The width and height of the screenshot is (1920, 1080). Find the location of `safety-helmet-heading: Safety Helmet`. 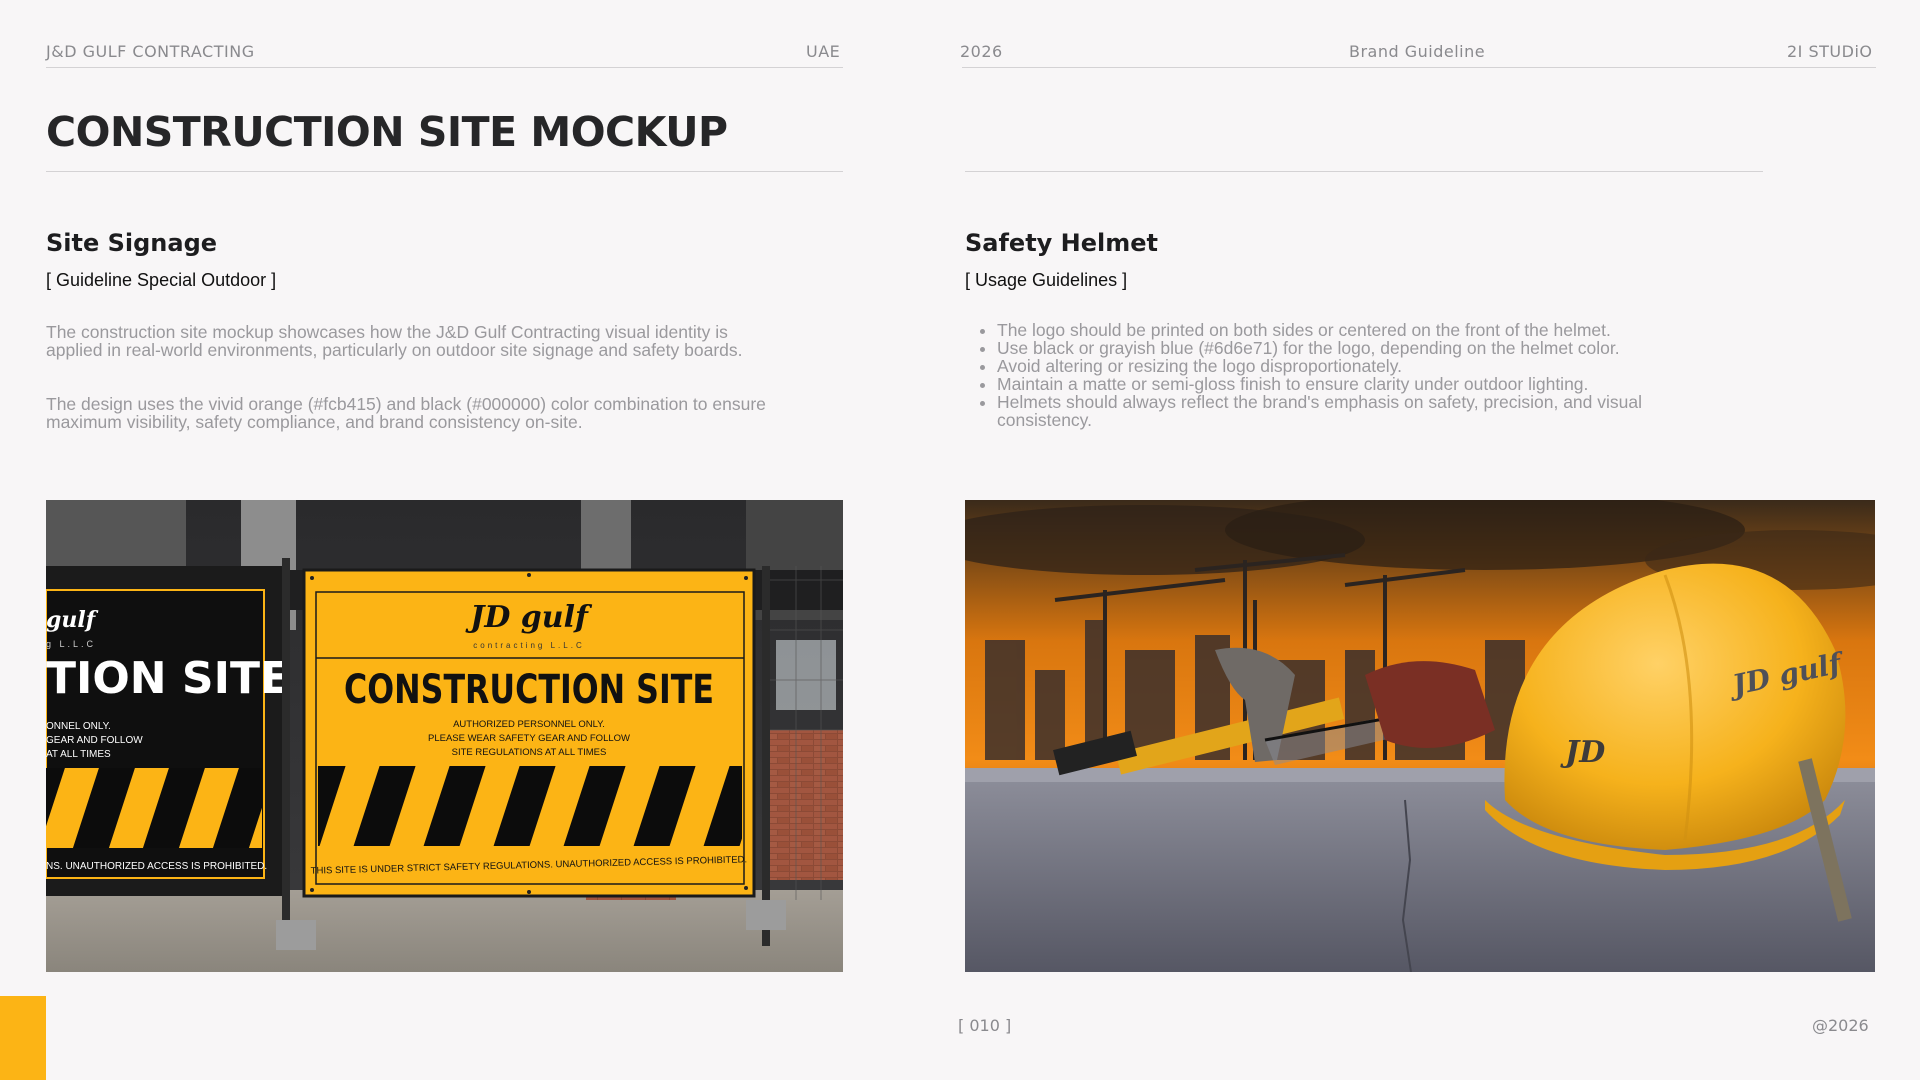

safety-helmet-heading: Safety Helmet is located at coordinates (1062, 243).